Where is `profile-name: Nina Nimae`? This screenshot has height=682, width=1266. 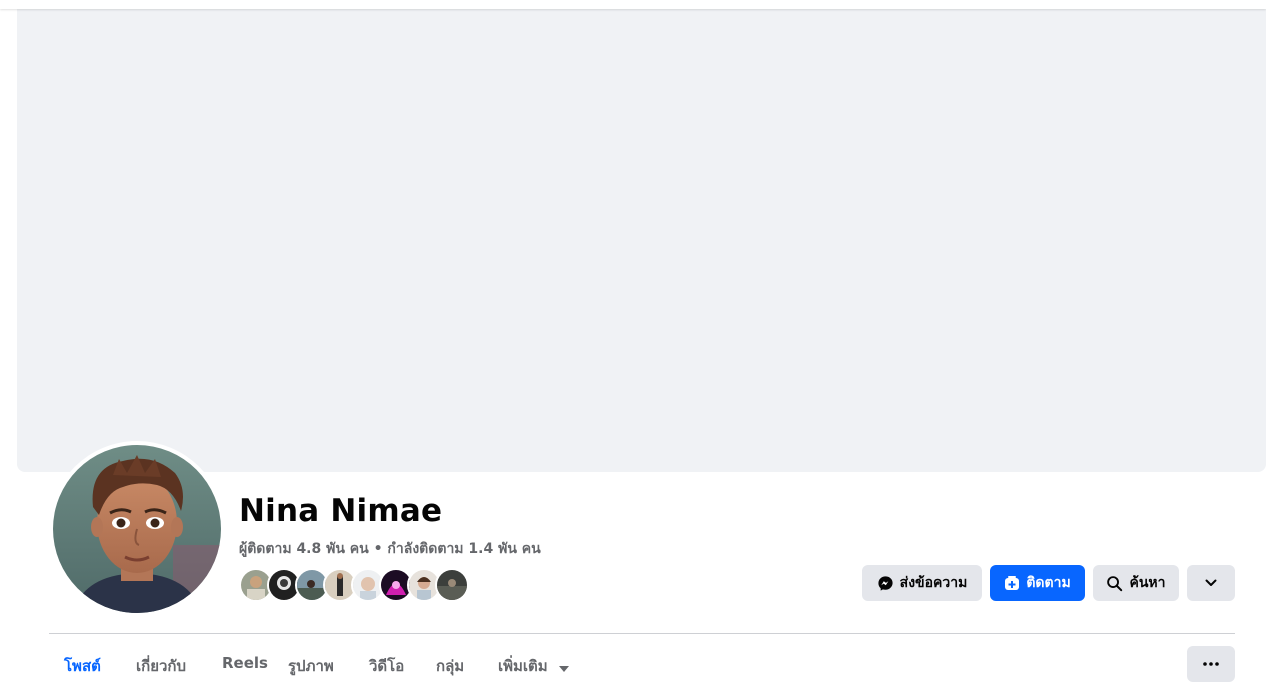
profile-name: Nina Nimae is located at coordinates (341, 511).